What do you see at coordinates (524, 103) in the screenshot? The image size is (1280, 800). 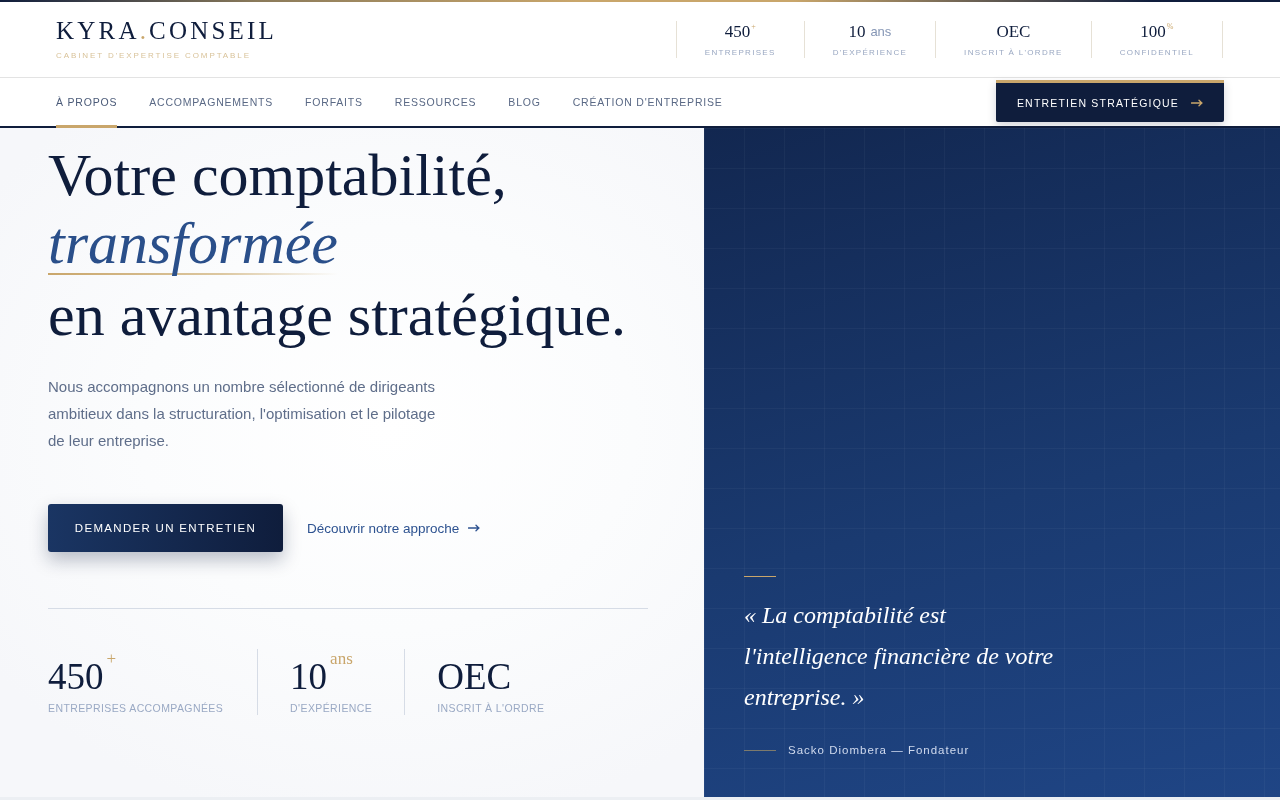 I see `nav-link: BLOG` at bounding box center [524, 103].